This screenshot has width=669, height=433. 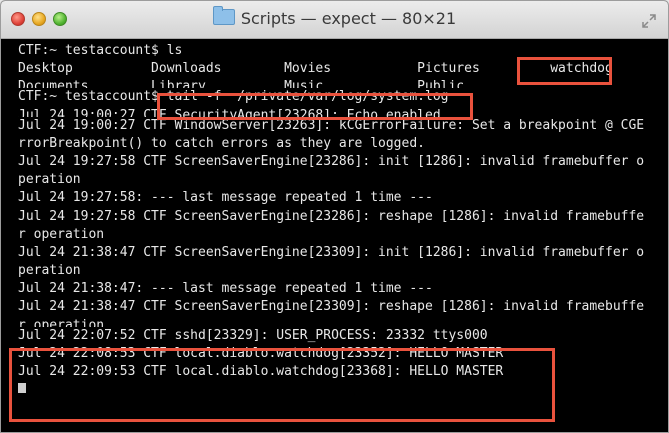 What do you see at coordinates (348, 18) in the screenshot?
I see `window-title: Scripts — expect — 80×21` at bounding box center [348, 18].